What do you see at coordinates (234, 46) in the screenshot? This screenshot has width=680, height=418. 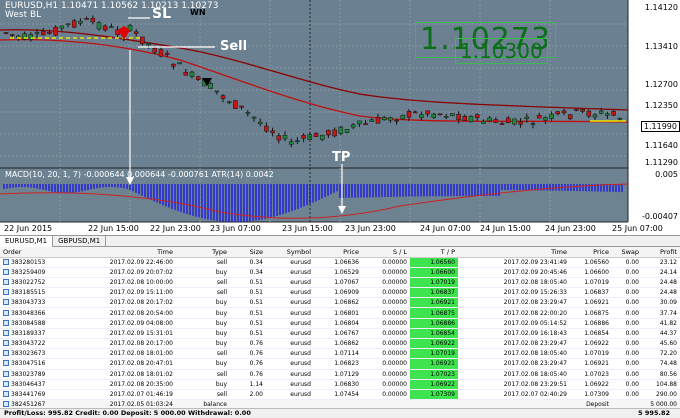 I see `sell-annotation: Sell` at bounding box center [234, 46].